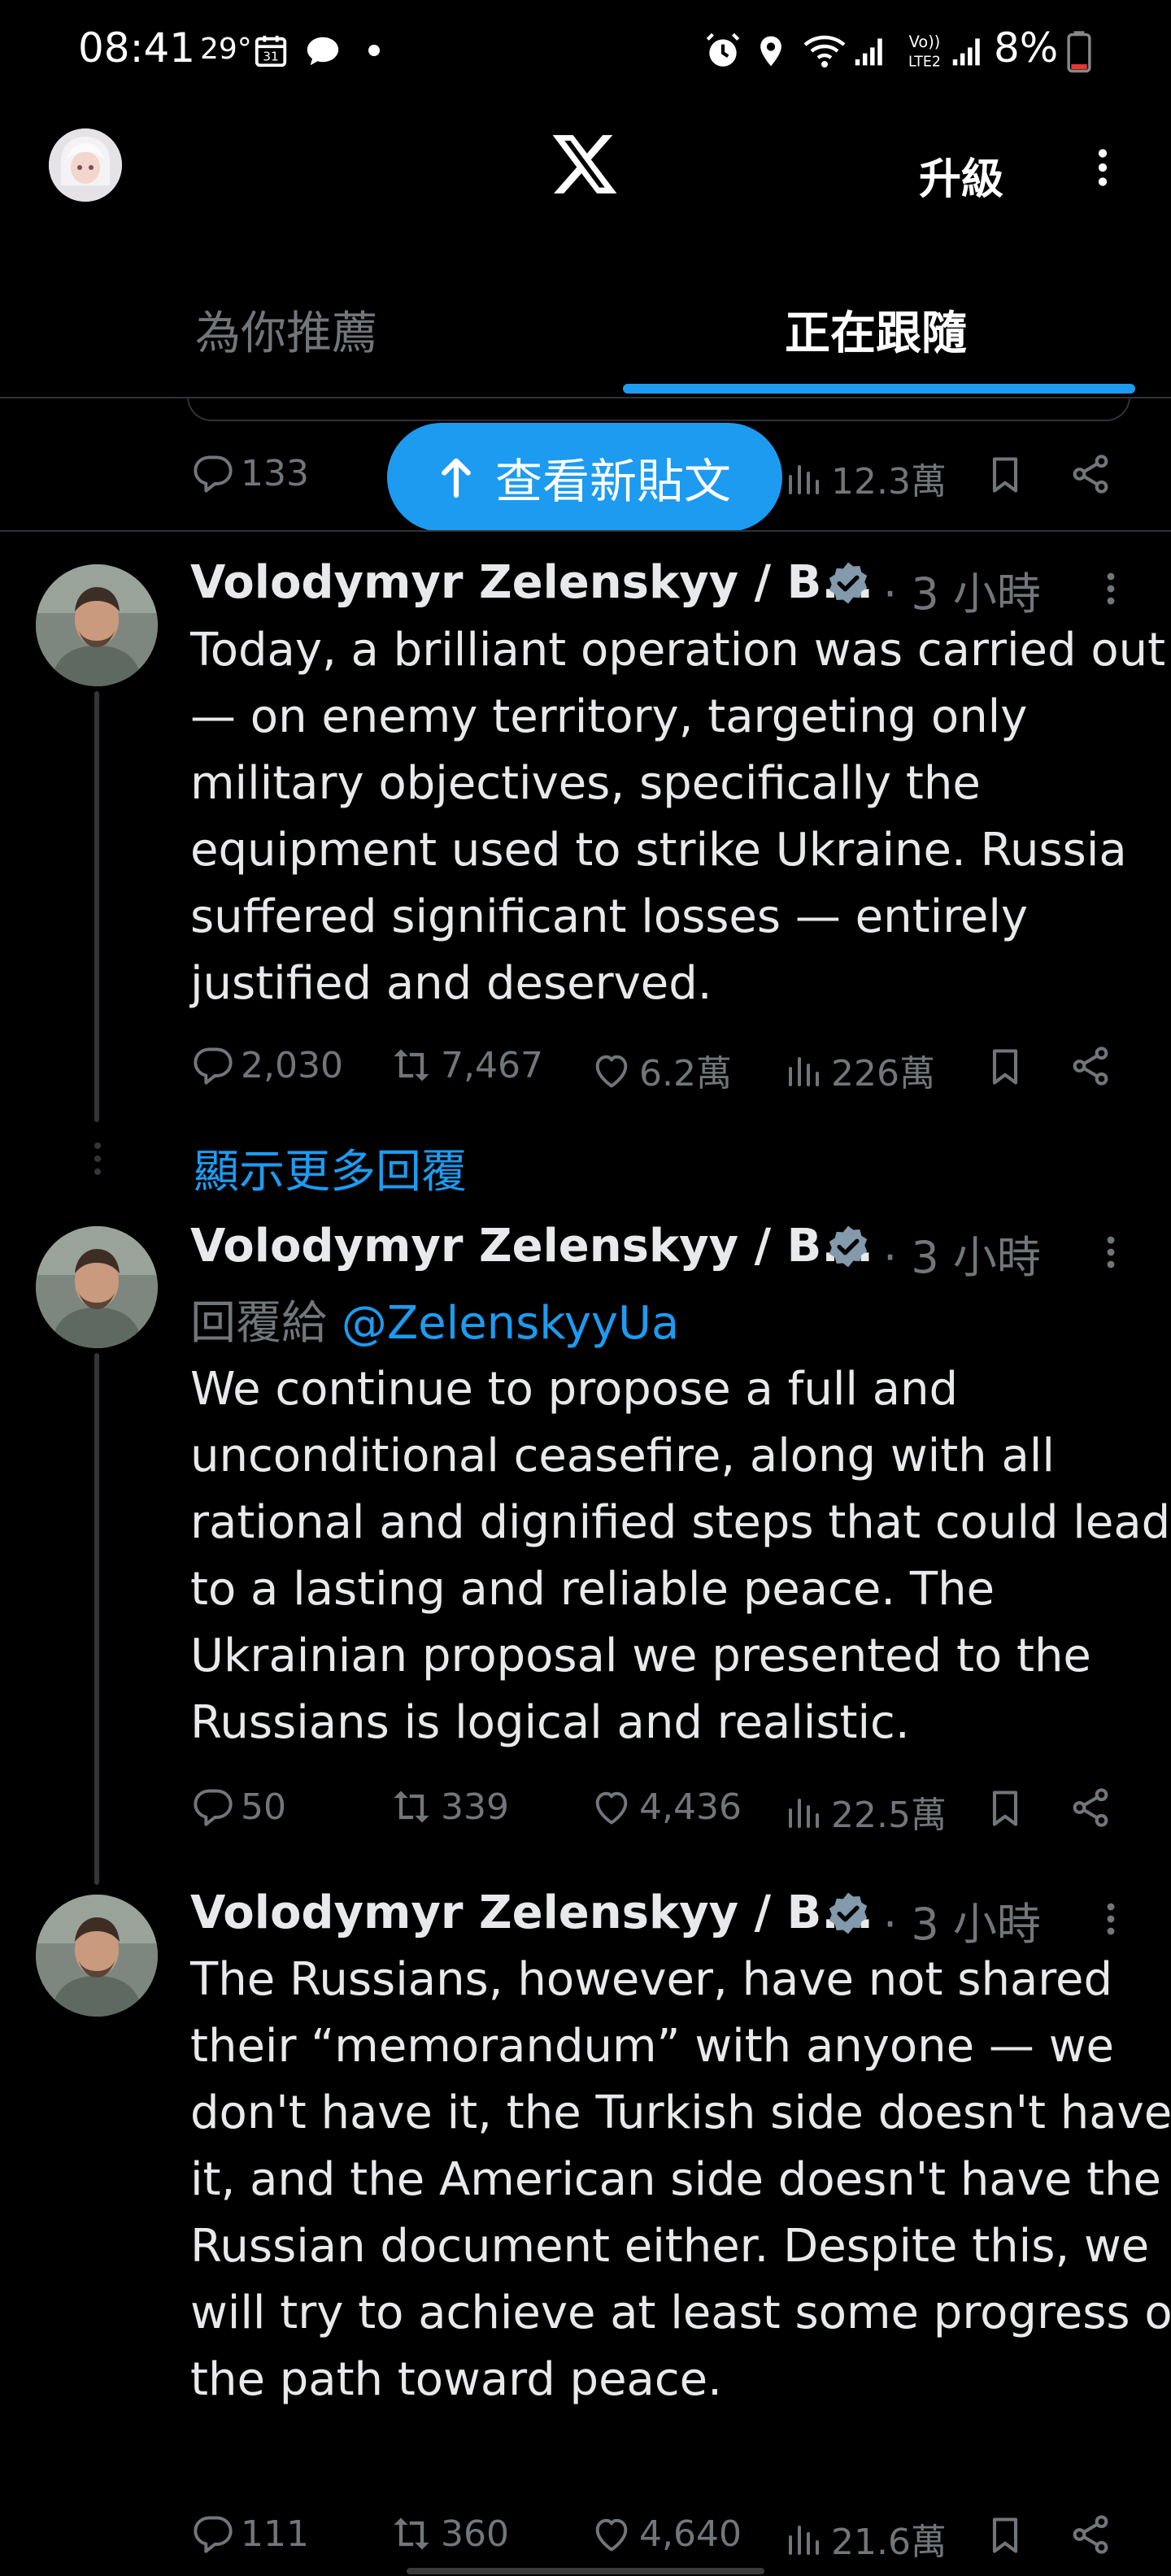 The height and width of the screenshot is (2576, 1171). I want to click on reply-button: 111, so click(251, 2534).